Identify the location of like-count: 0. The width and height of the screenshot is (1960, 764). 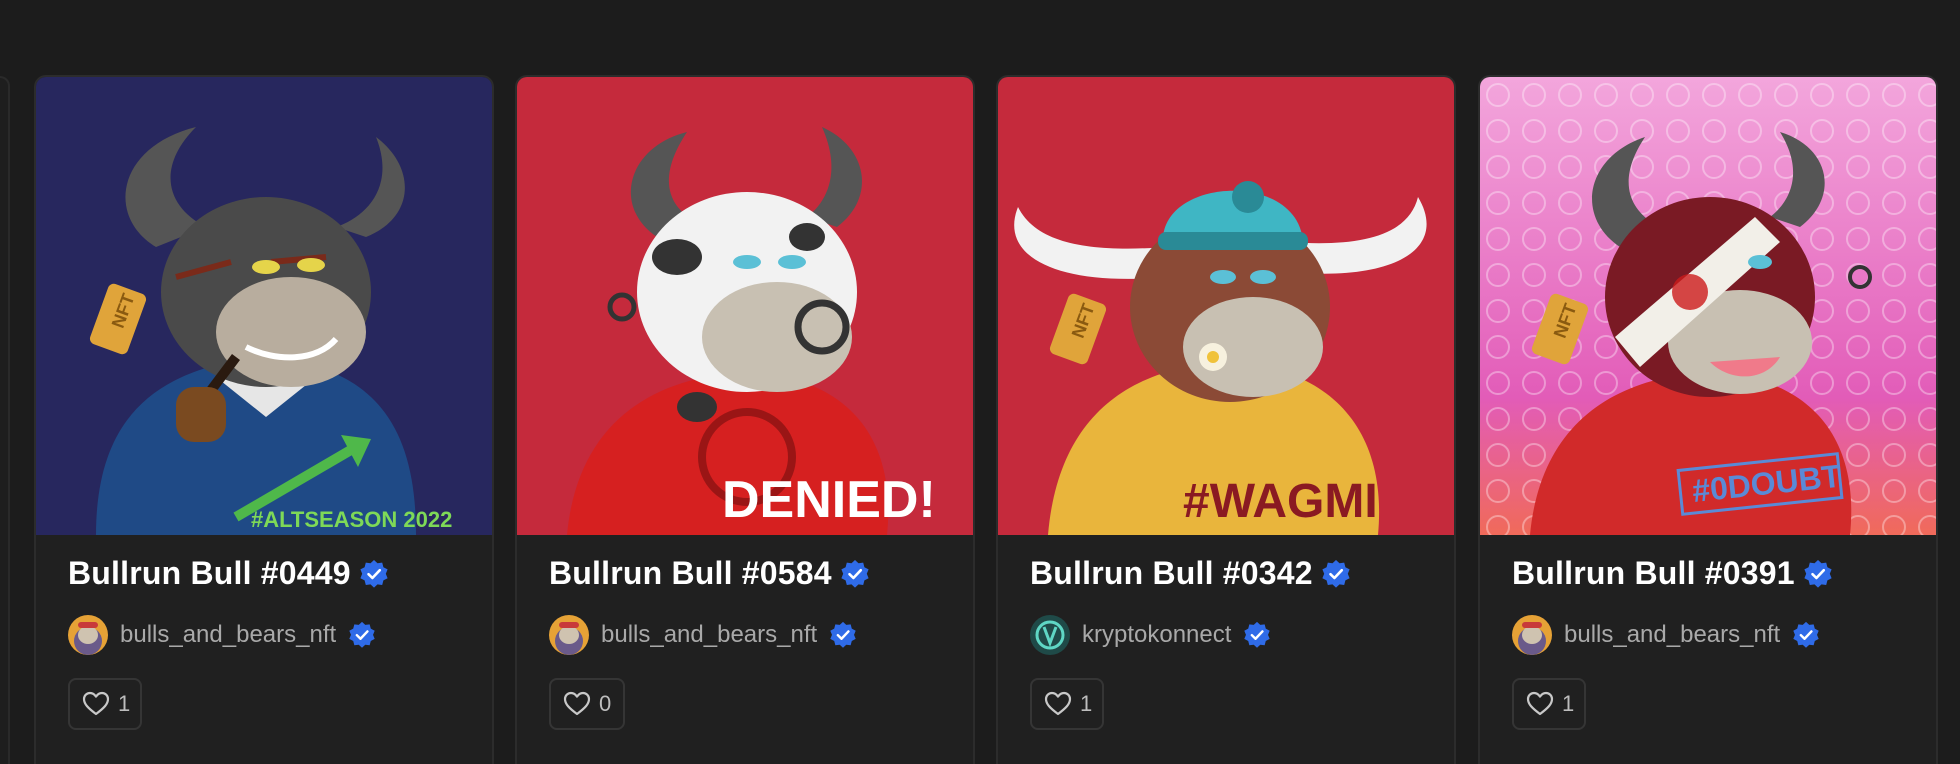
(605, 703).